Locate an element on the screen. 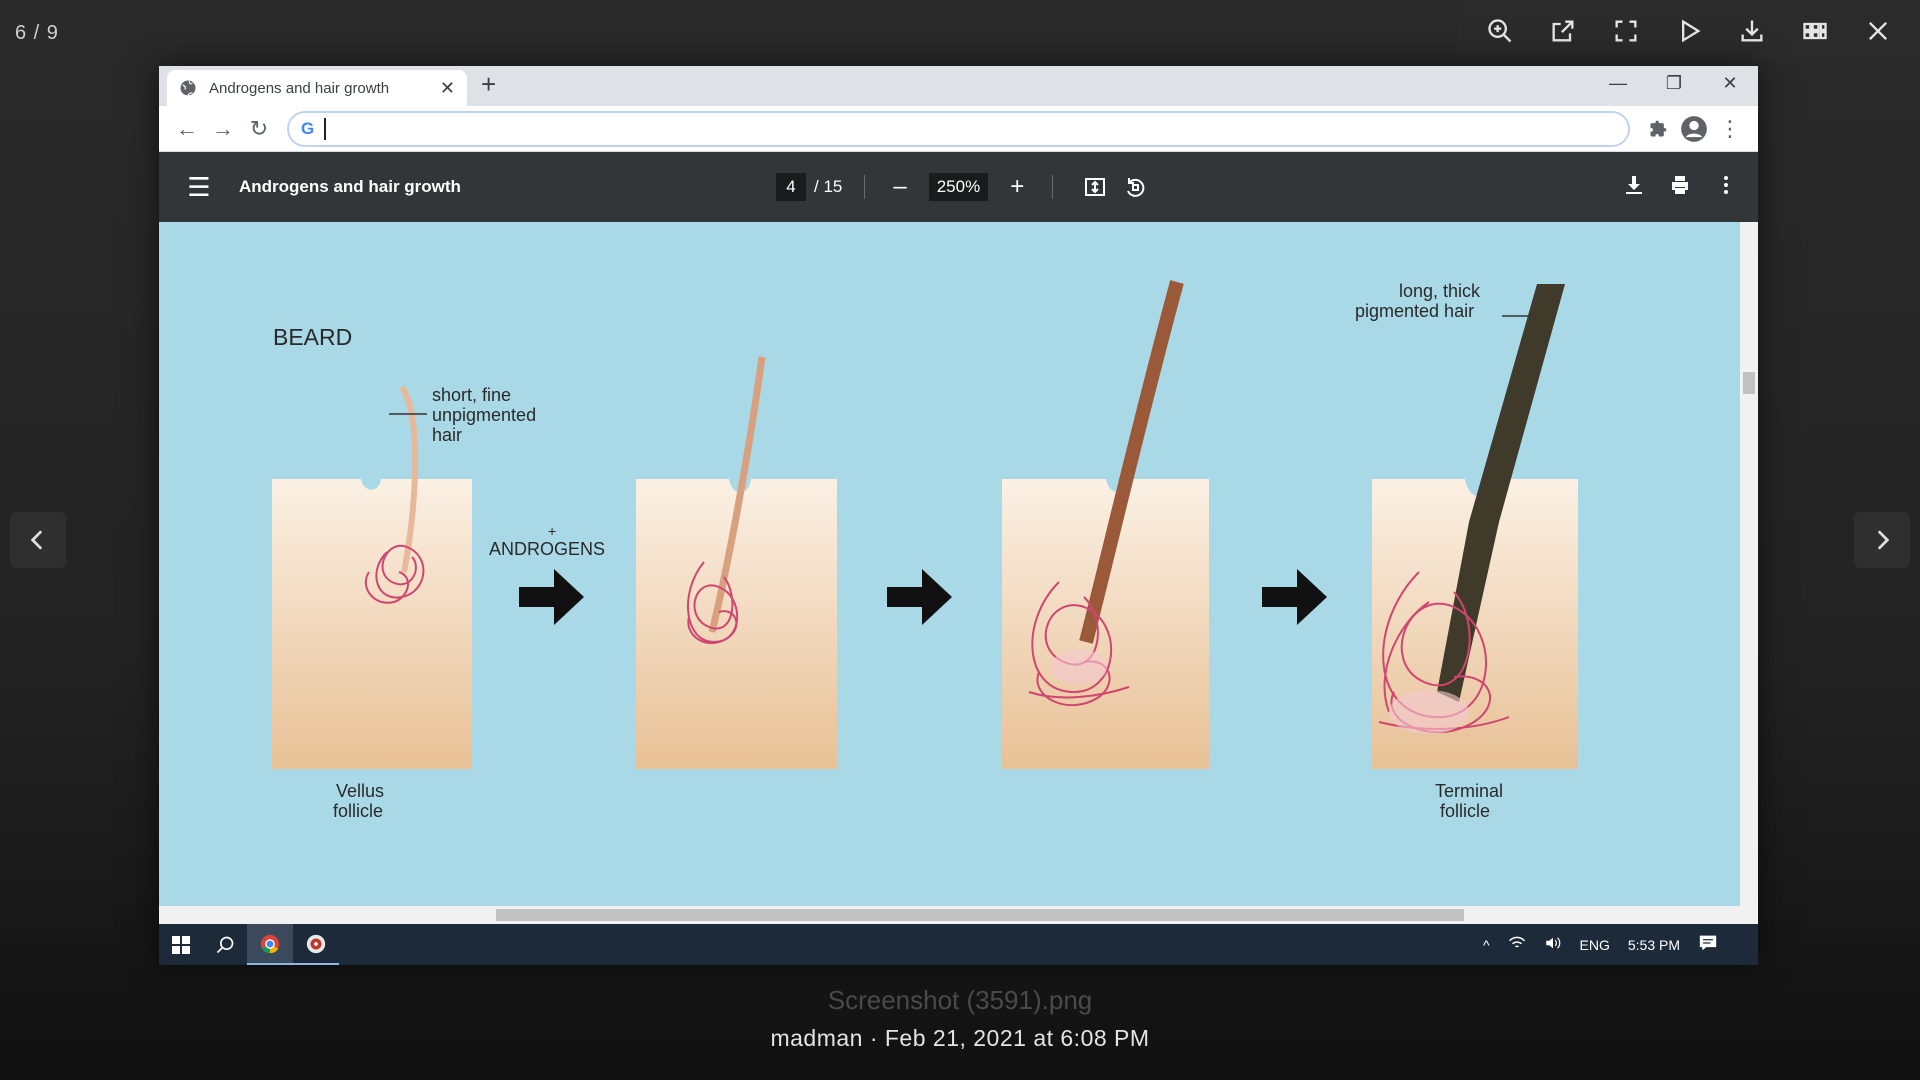  print-icon is located at coordinates (1680, 187).